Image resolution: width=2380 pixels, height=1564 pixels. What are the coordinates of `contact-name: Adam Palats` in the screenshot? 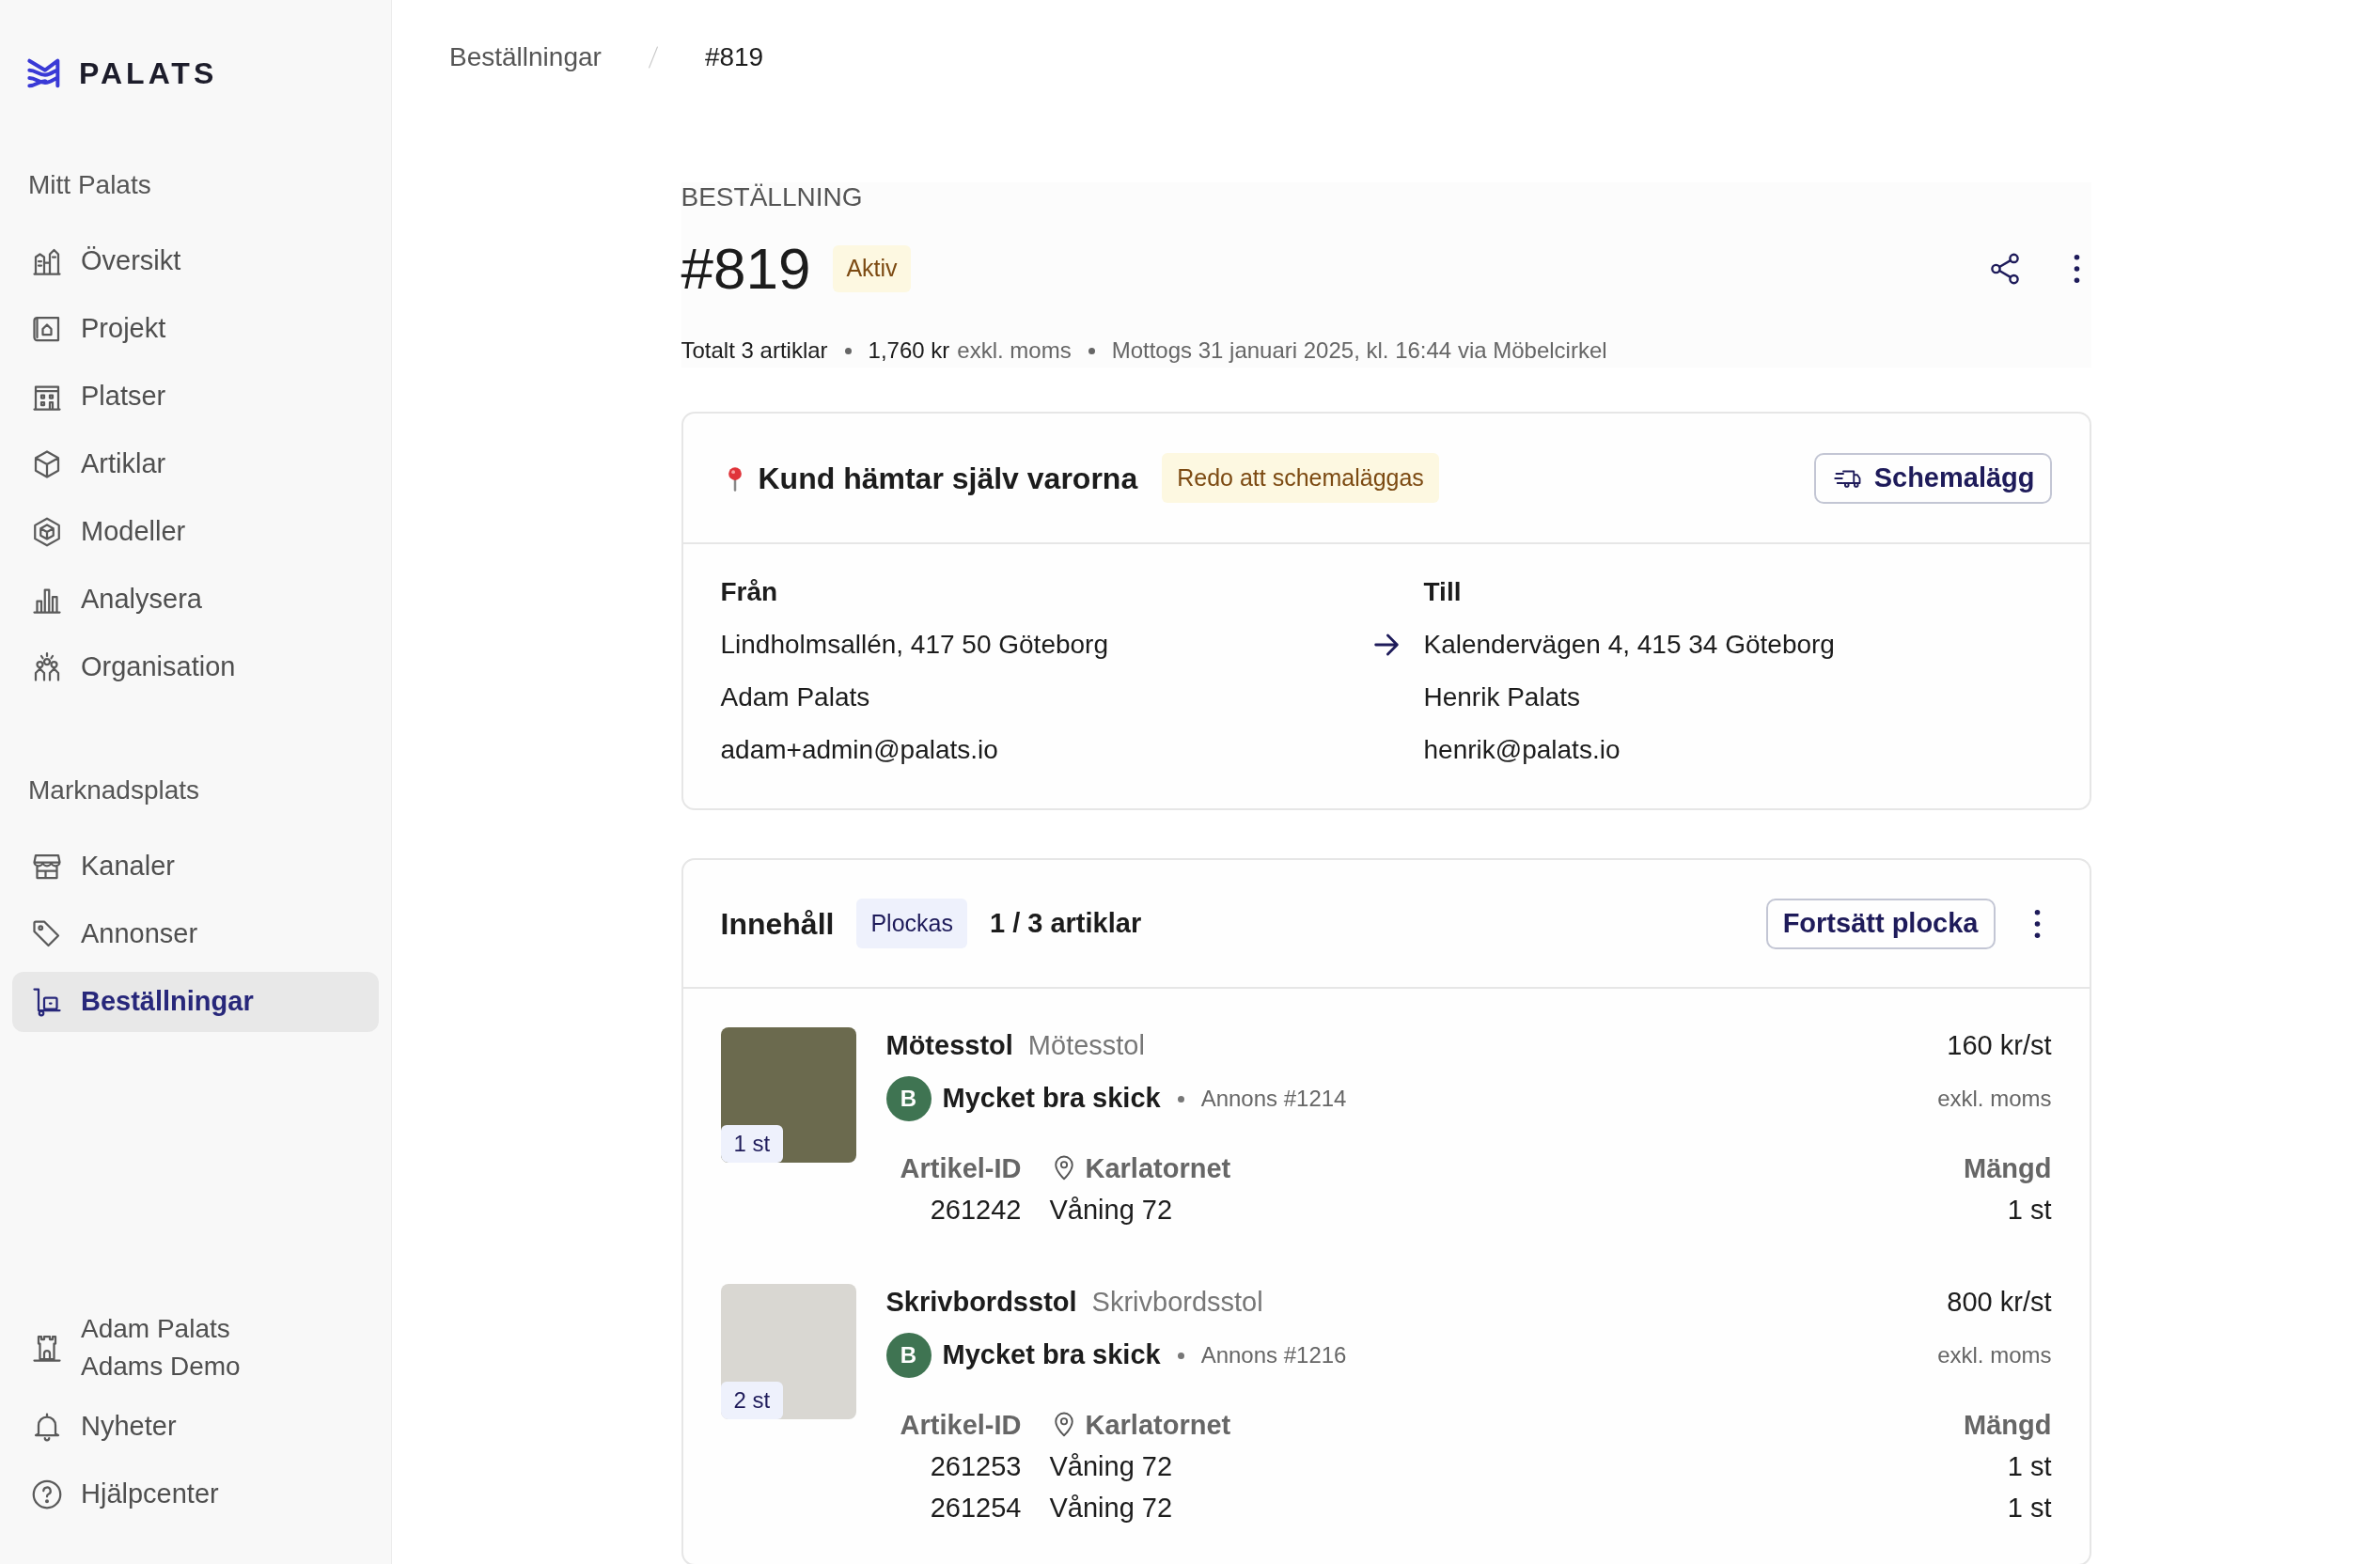 It's located at (795, 697).